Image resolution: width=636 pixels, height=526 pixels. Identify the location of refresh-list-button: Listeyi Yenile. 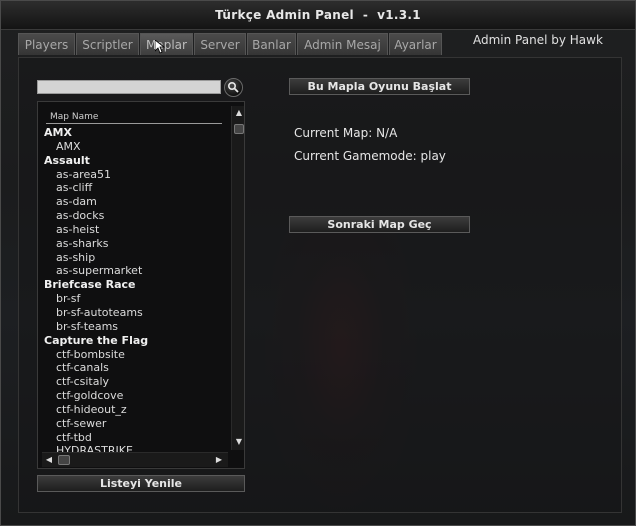
(141, 483).